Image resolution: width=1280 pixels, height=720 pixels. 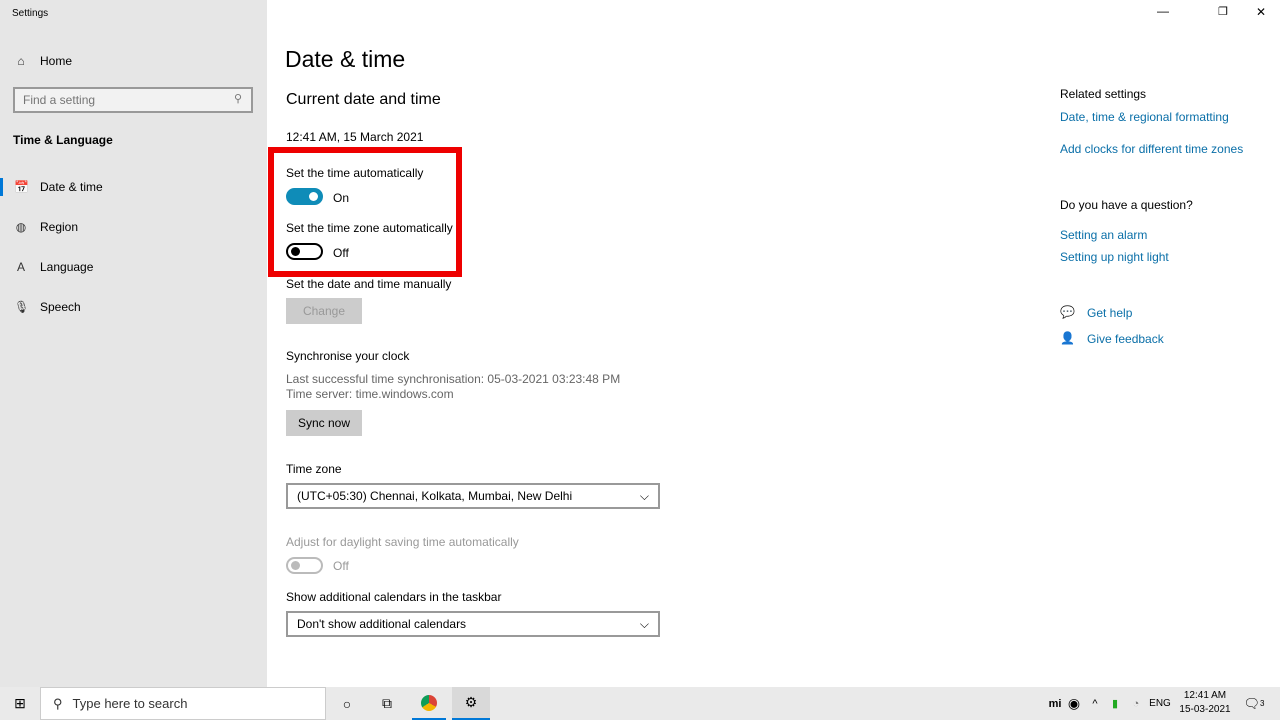 What do you see at coordinates (341, 566) in the screenshot?
I see `dst-state: Off` at bounding box center [341, 566].